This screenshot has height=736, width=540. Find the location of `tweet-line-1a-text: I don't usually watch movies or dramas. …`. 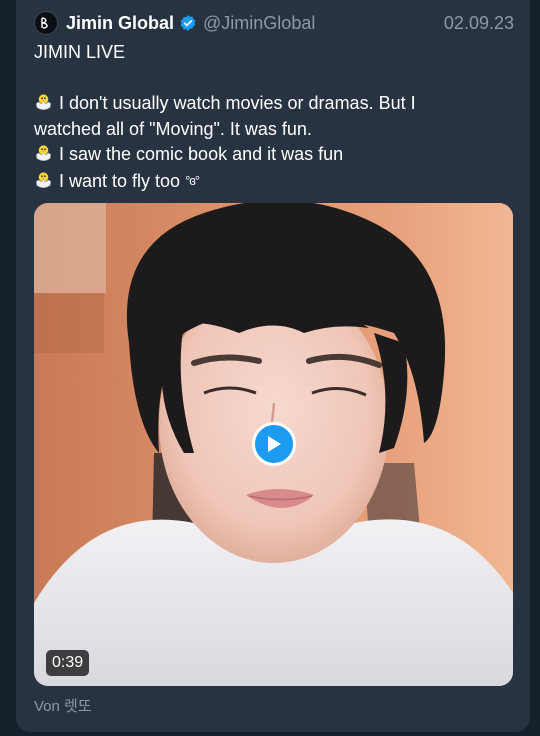

tweet-line-1a-text: I don't usually watch movies or dramas. … is located at coordinates (237, 103).